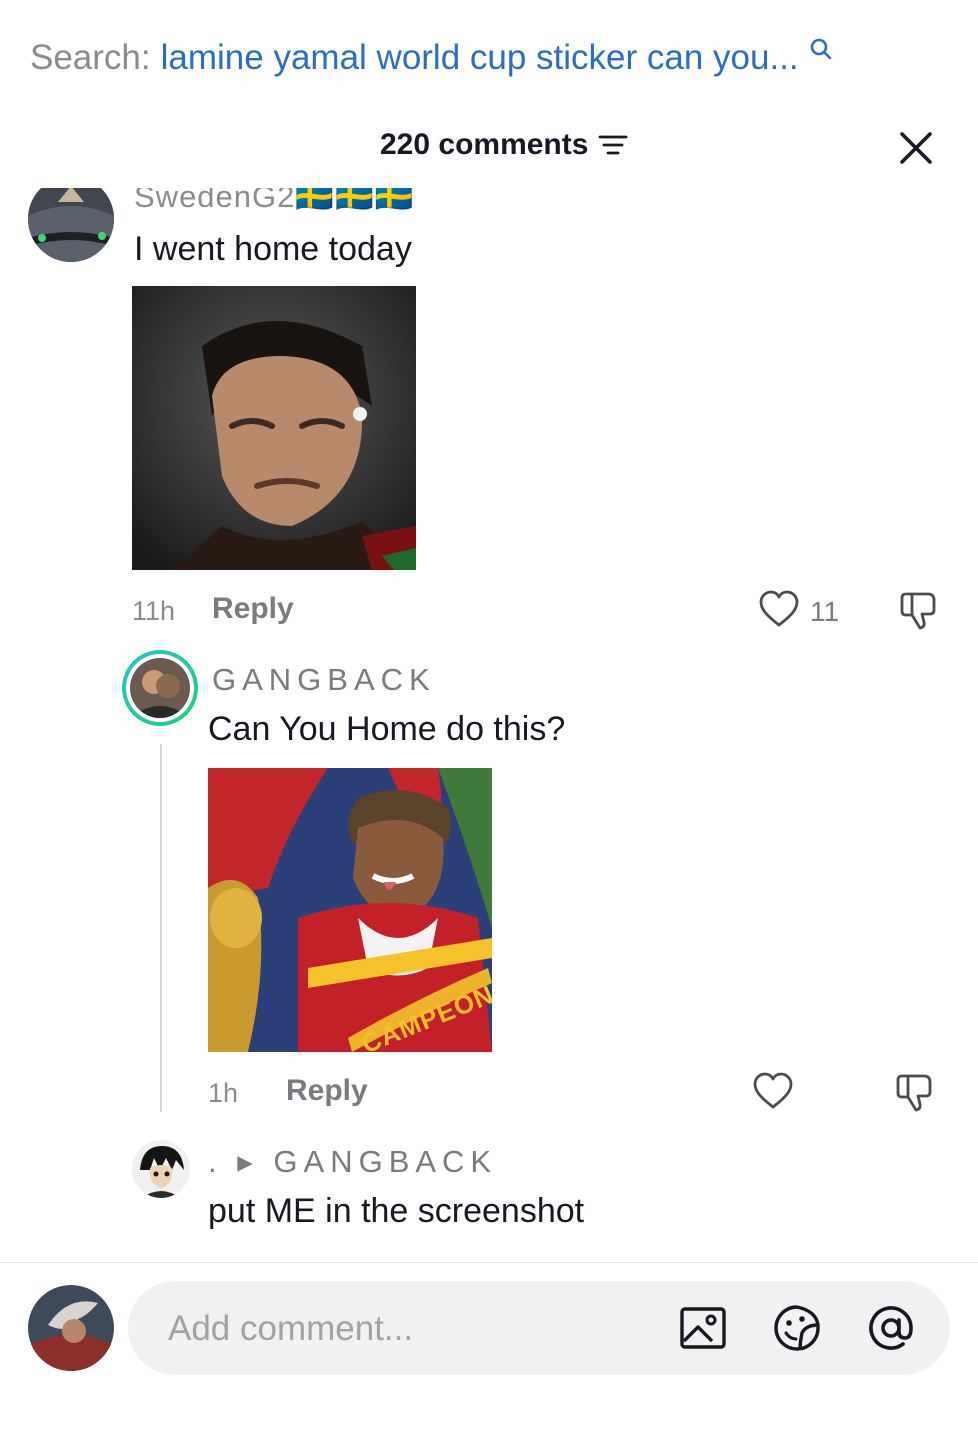 This screenshot has width=978, height=1440. Describe the element at coordinates (916, 148) in the screenshot. I see `close-icon` at that location.